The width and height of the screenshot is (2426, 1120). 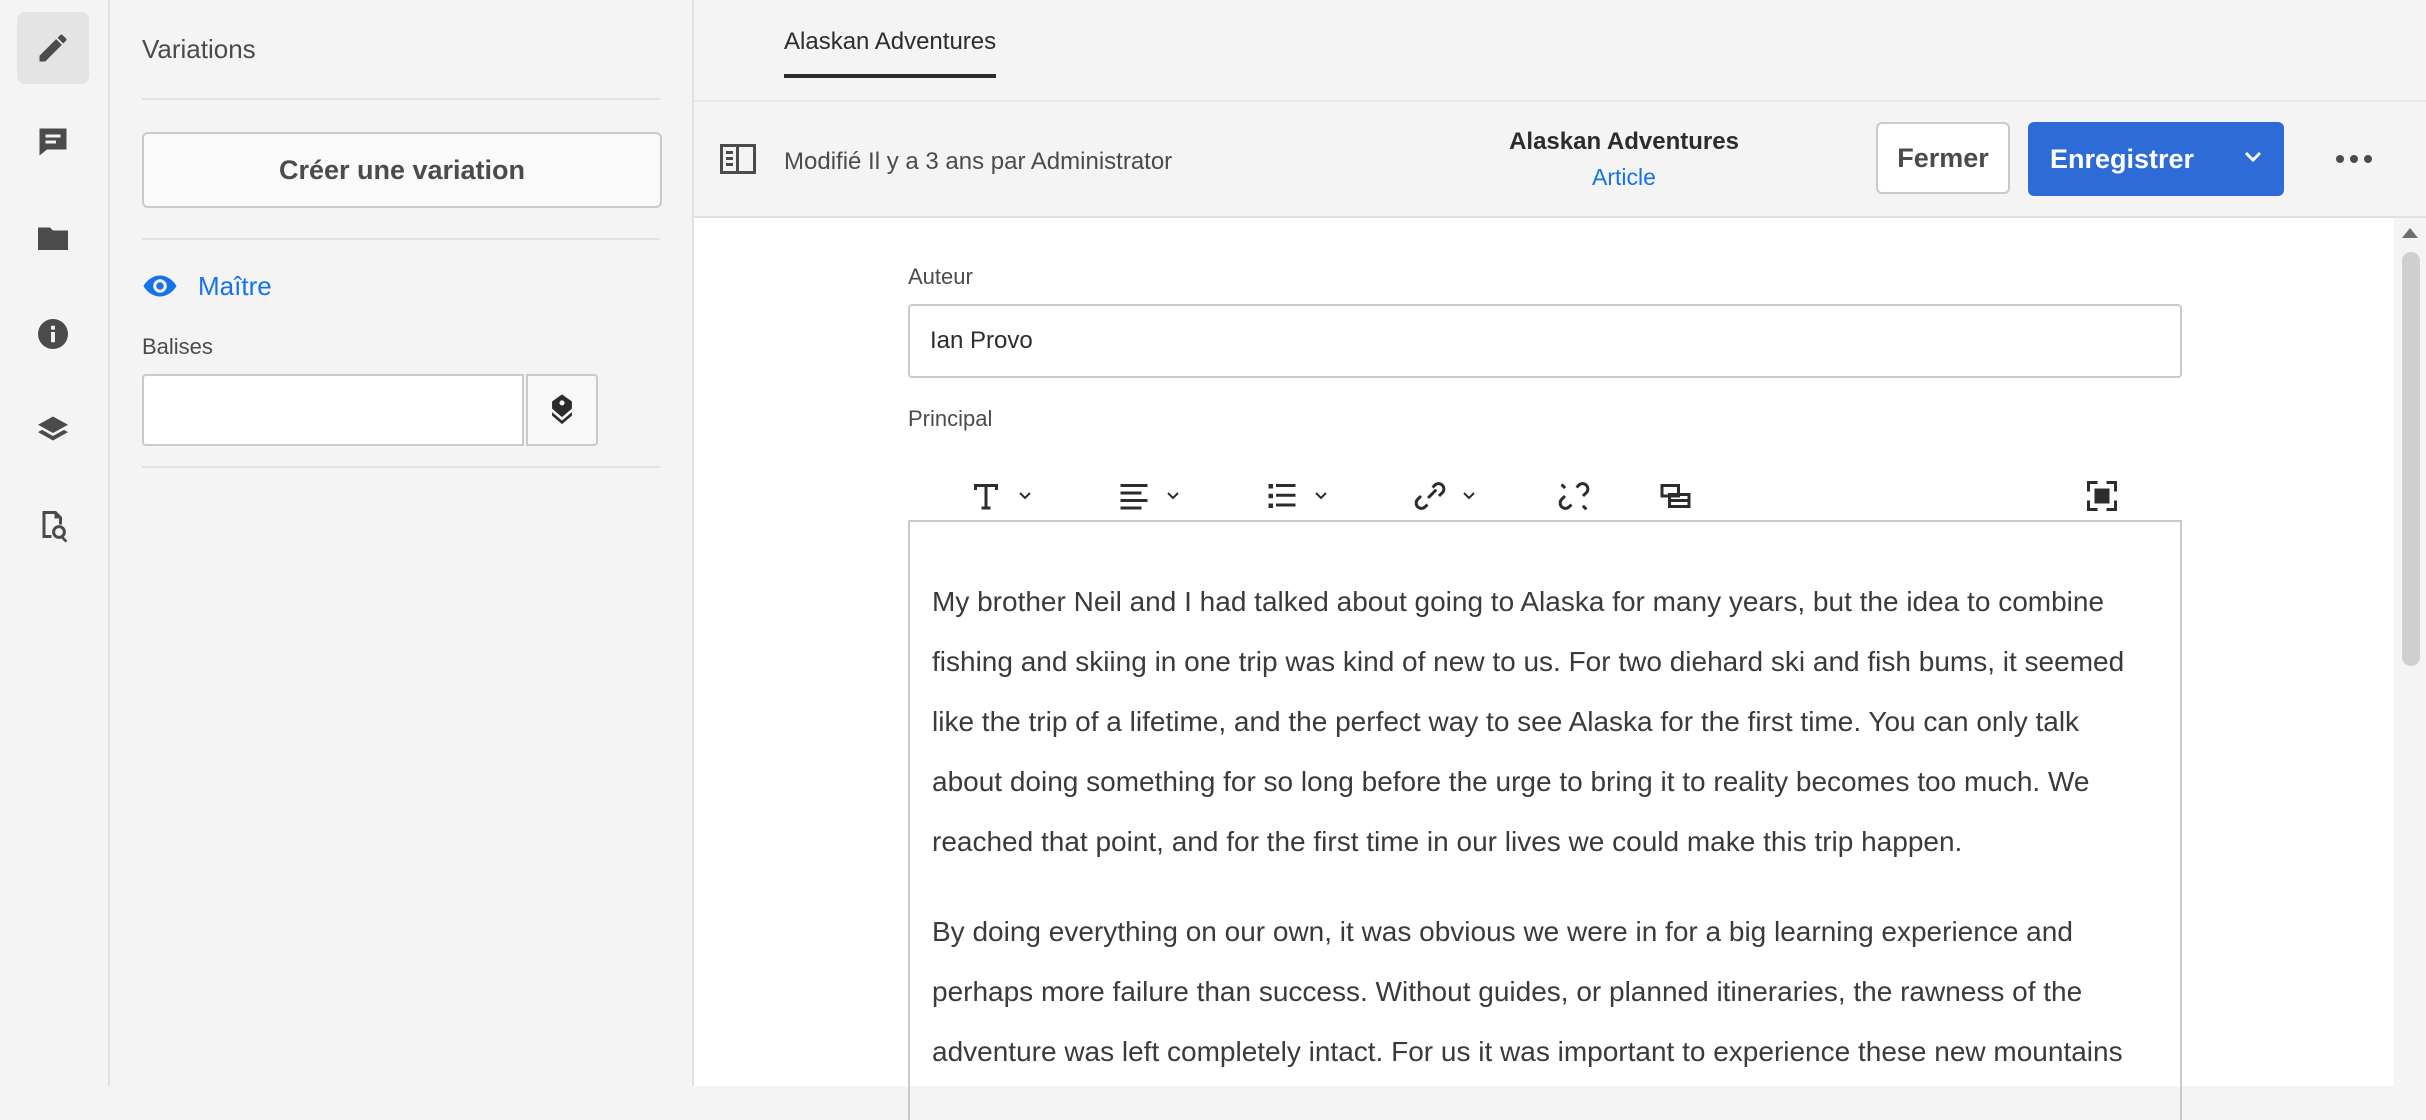 What do you see at coordinates (177, 346) in the screenshot?
I see `tags-label: Balises` at bounding box center [177, 346].